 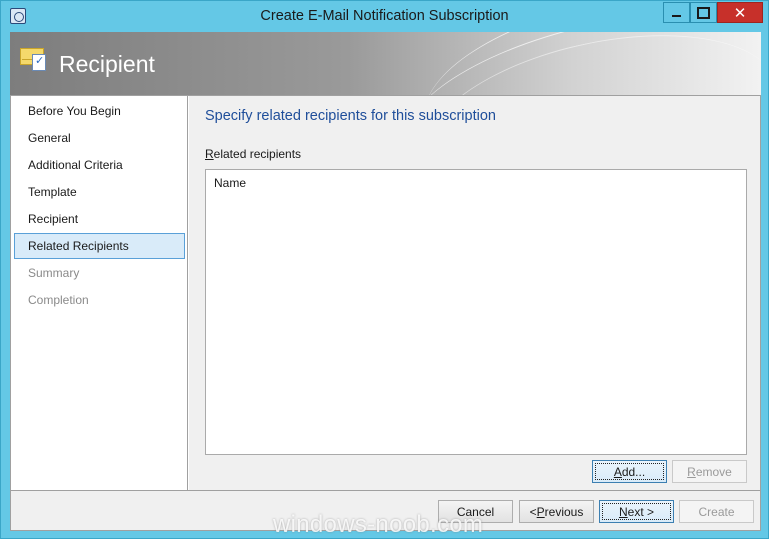 What do you see at coordinates (99, 246) in the screenshot?
I see `nav-item-related-recipients: Related Recipients` at bounding box center [99, 246].